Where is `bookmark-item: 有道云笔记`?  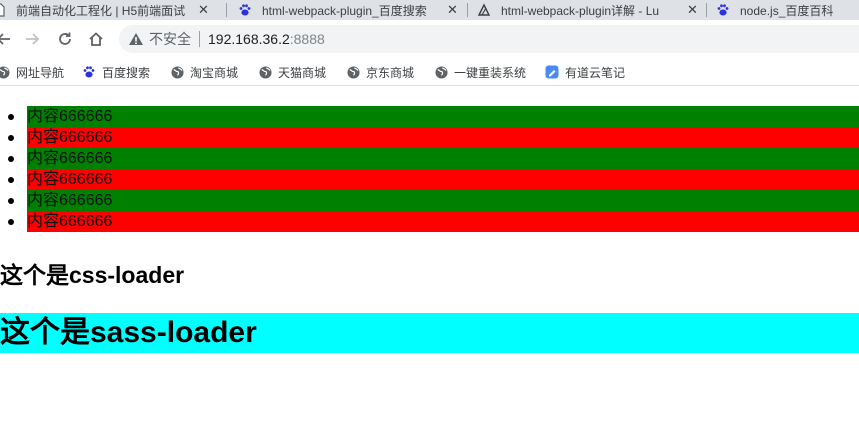
bookmark-item: 有道云笔记 is located at coordinates (585, 72).